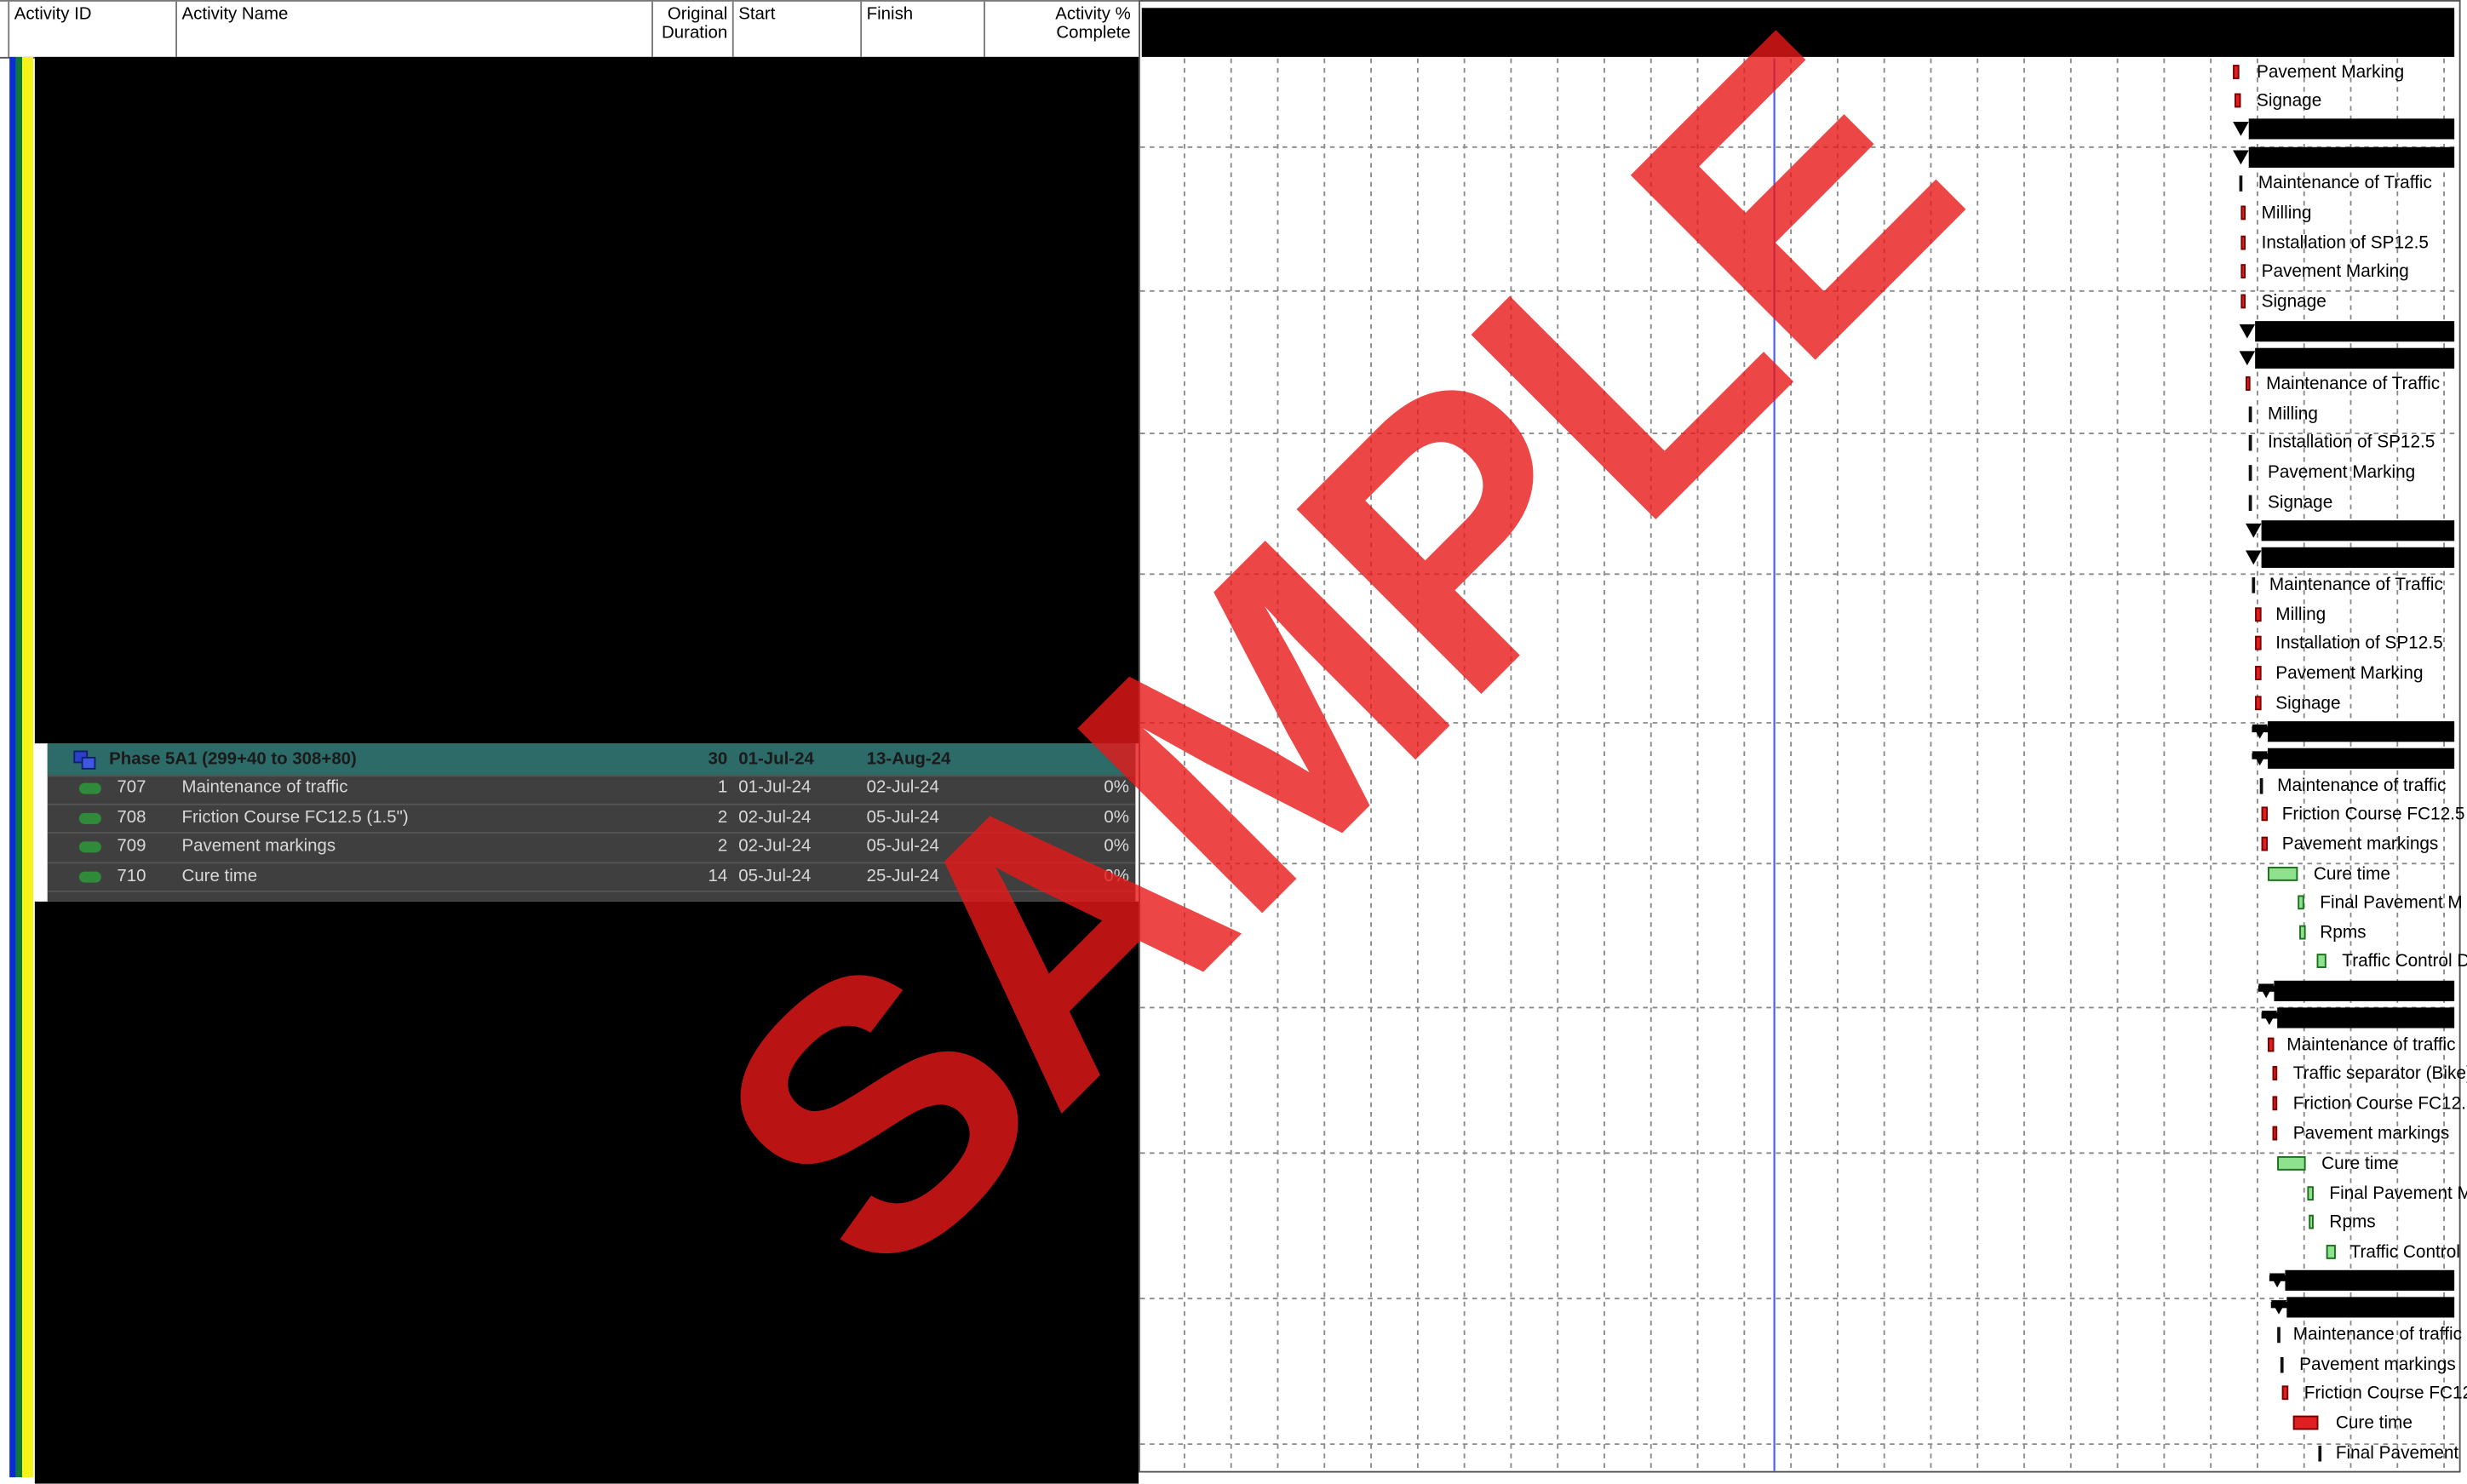 The width and height of the screenshot is (2467, 1484). Describe the element at coordinates (2397, 1454) in the screenshot. I see `gantt-bar-label: Final Pavement` at that location.